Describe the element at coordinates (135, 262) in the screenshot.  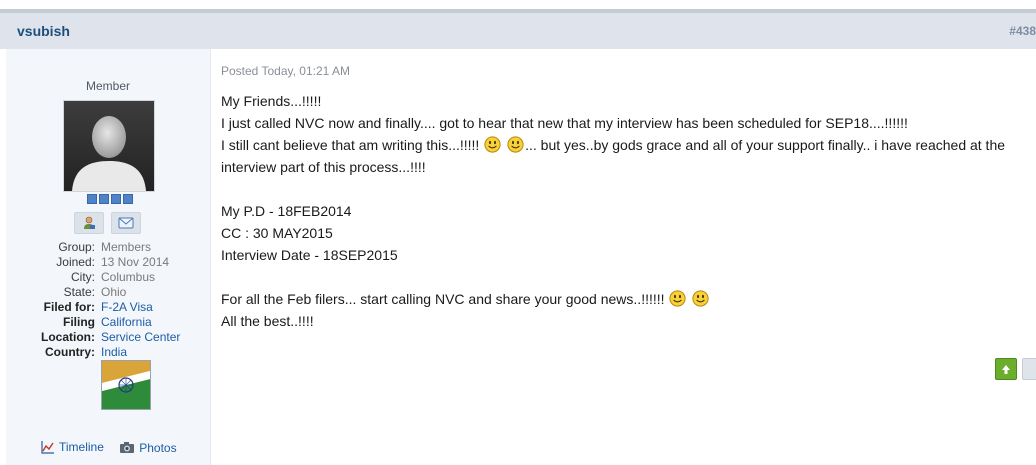
I see `field-value: 13 Nov 2014` at that location.